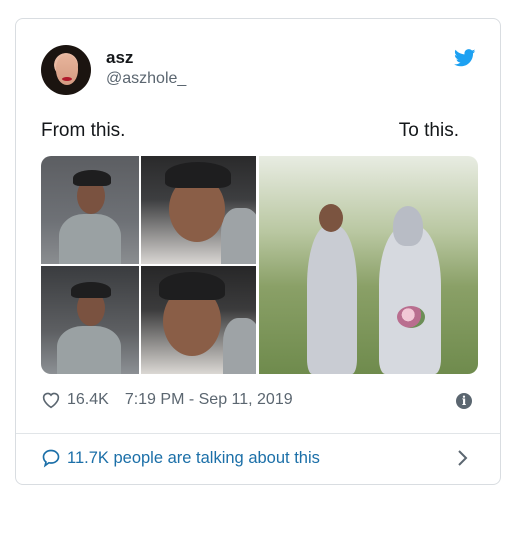  I want to click on chevron-right-icon, so click(462, 458).